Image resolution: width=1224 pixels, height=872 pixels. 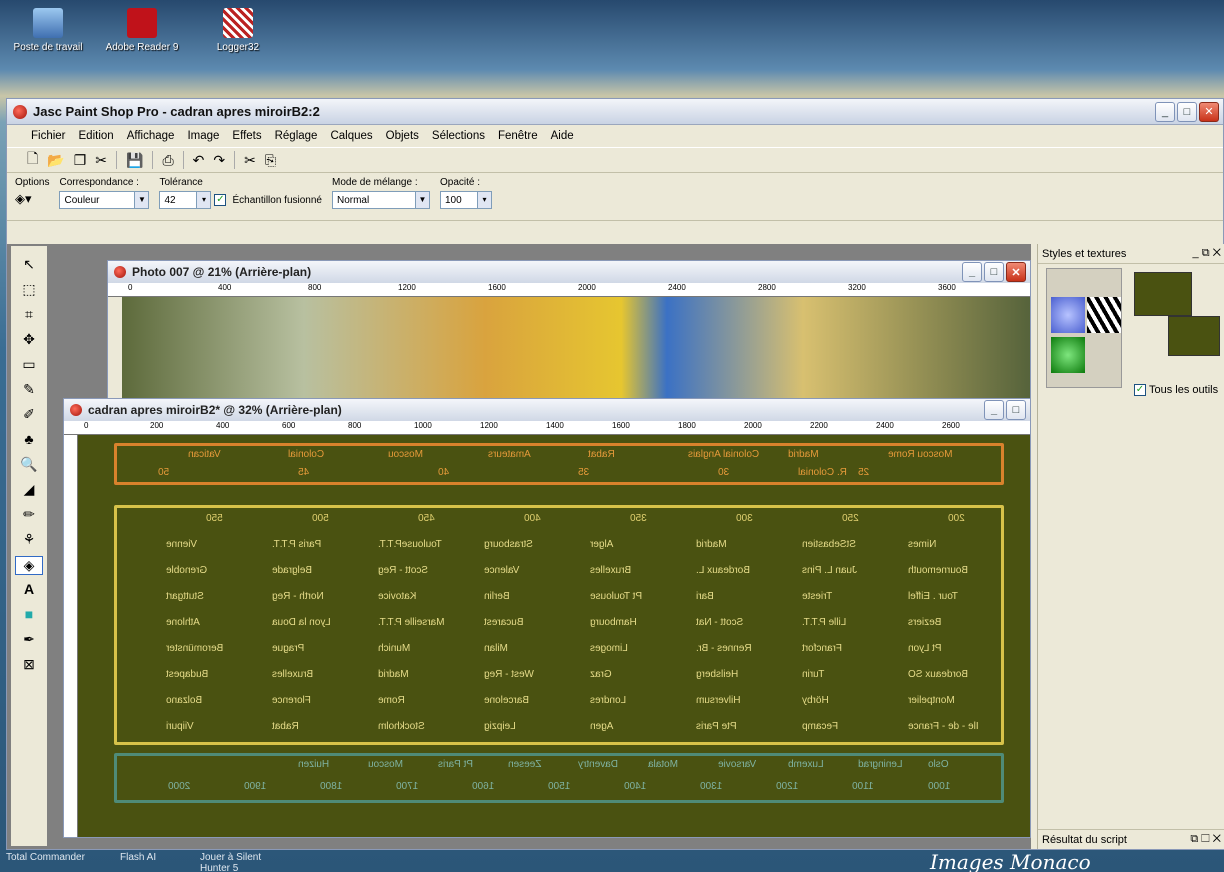 I want to click on taskbar-item: Flash AI, so click(x=138, y=857).